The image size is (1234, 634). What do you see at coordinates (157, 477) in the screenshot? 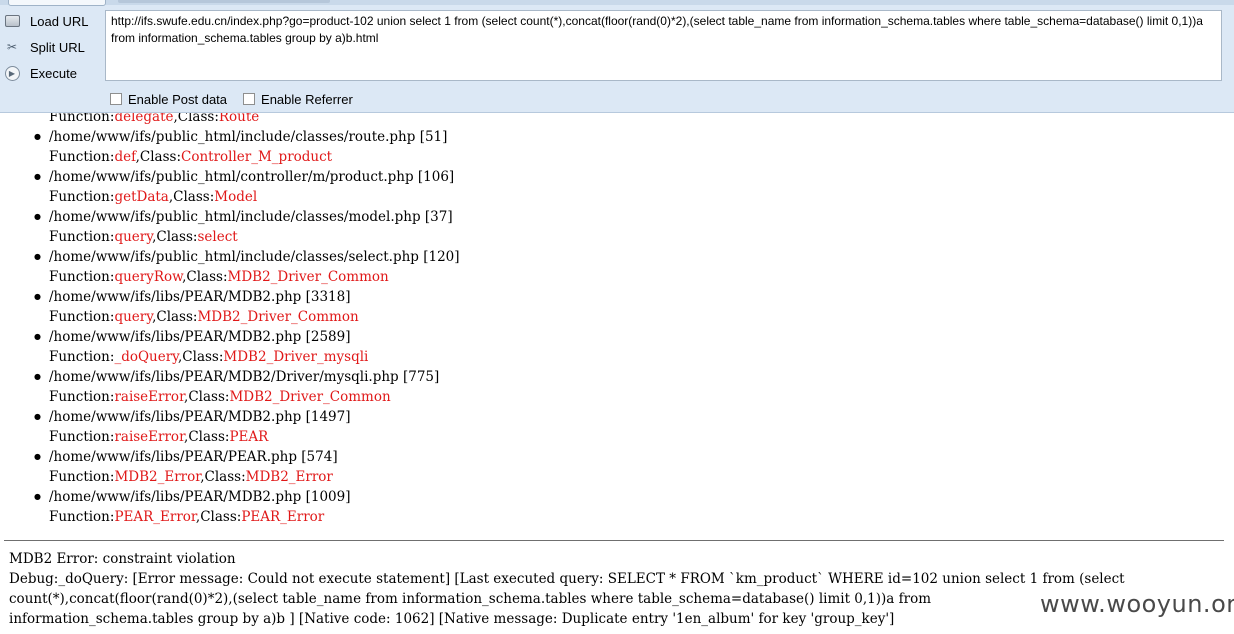
I see `function-name: MDB2_Error` at bounding box center [157, 477].